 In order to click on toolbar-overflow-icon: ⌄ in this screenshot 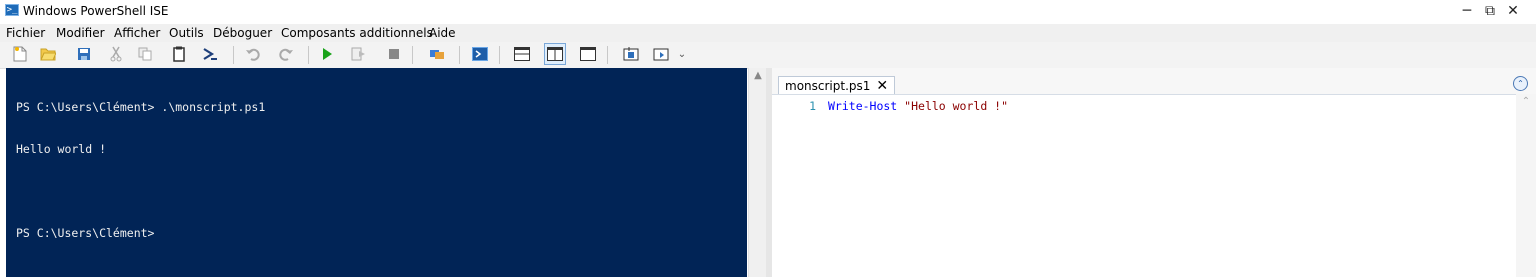, I will do `click(682, 54)`.